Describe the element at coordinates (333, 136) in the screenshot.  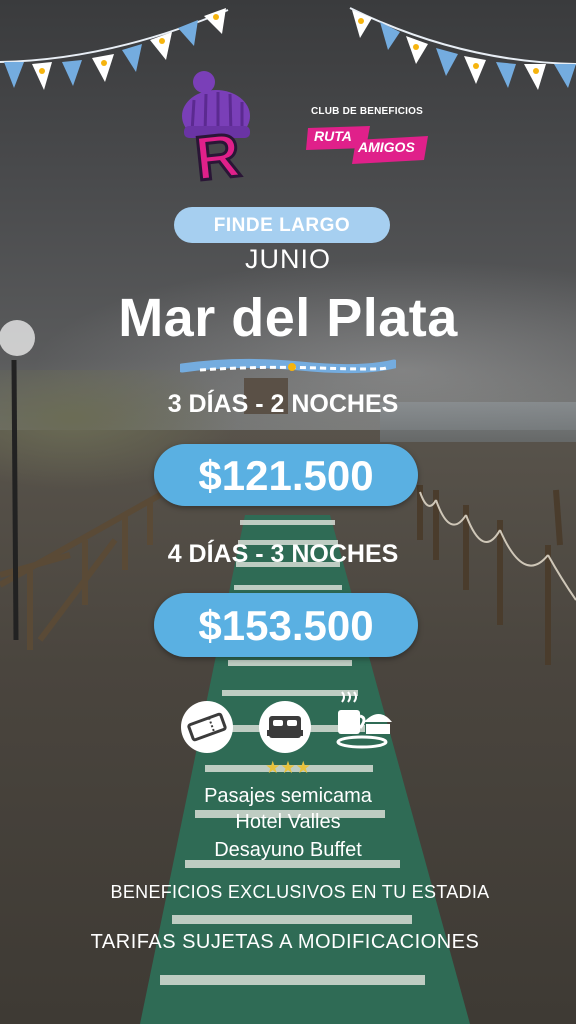
I see `club-word-ruta: RUTA` at that location.